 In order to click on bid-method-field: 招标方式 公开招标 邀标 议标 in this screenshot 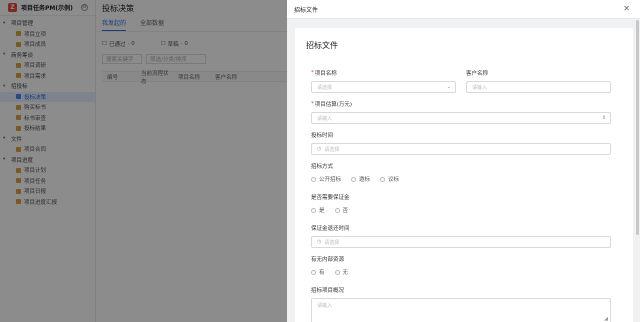, I will do `click(461, 173)`.